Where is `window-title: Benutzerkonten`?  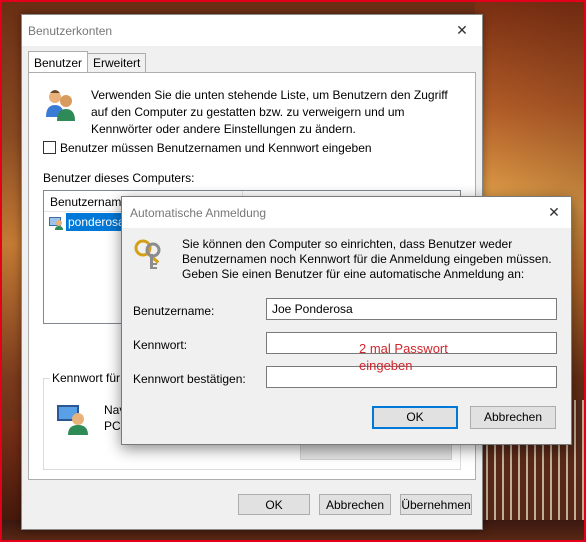
window-title: Benutzerkonten is located at coordinates (70, 31).